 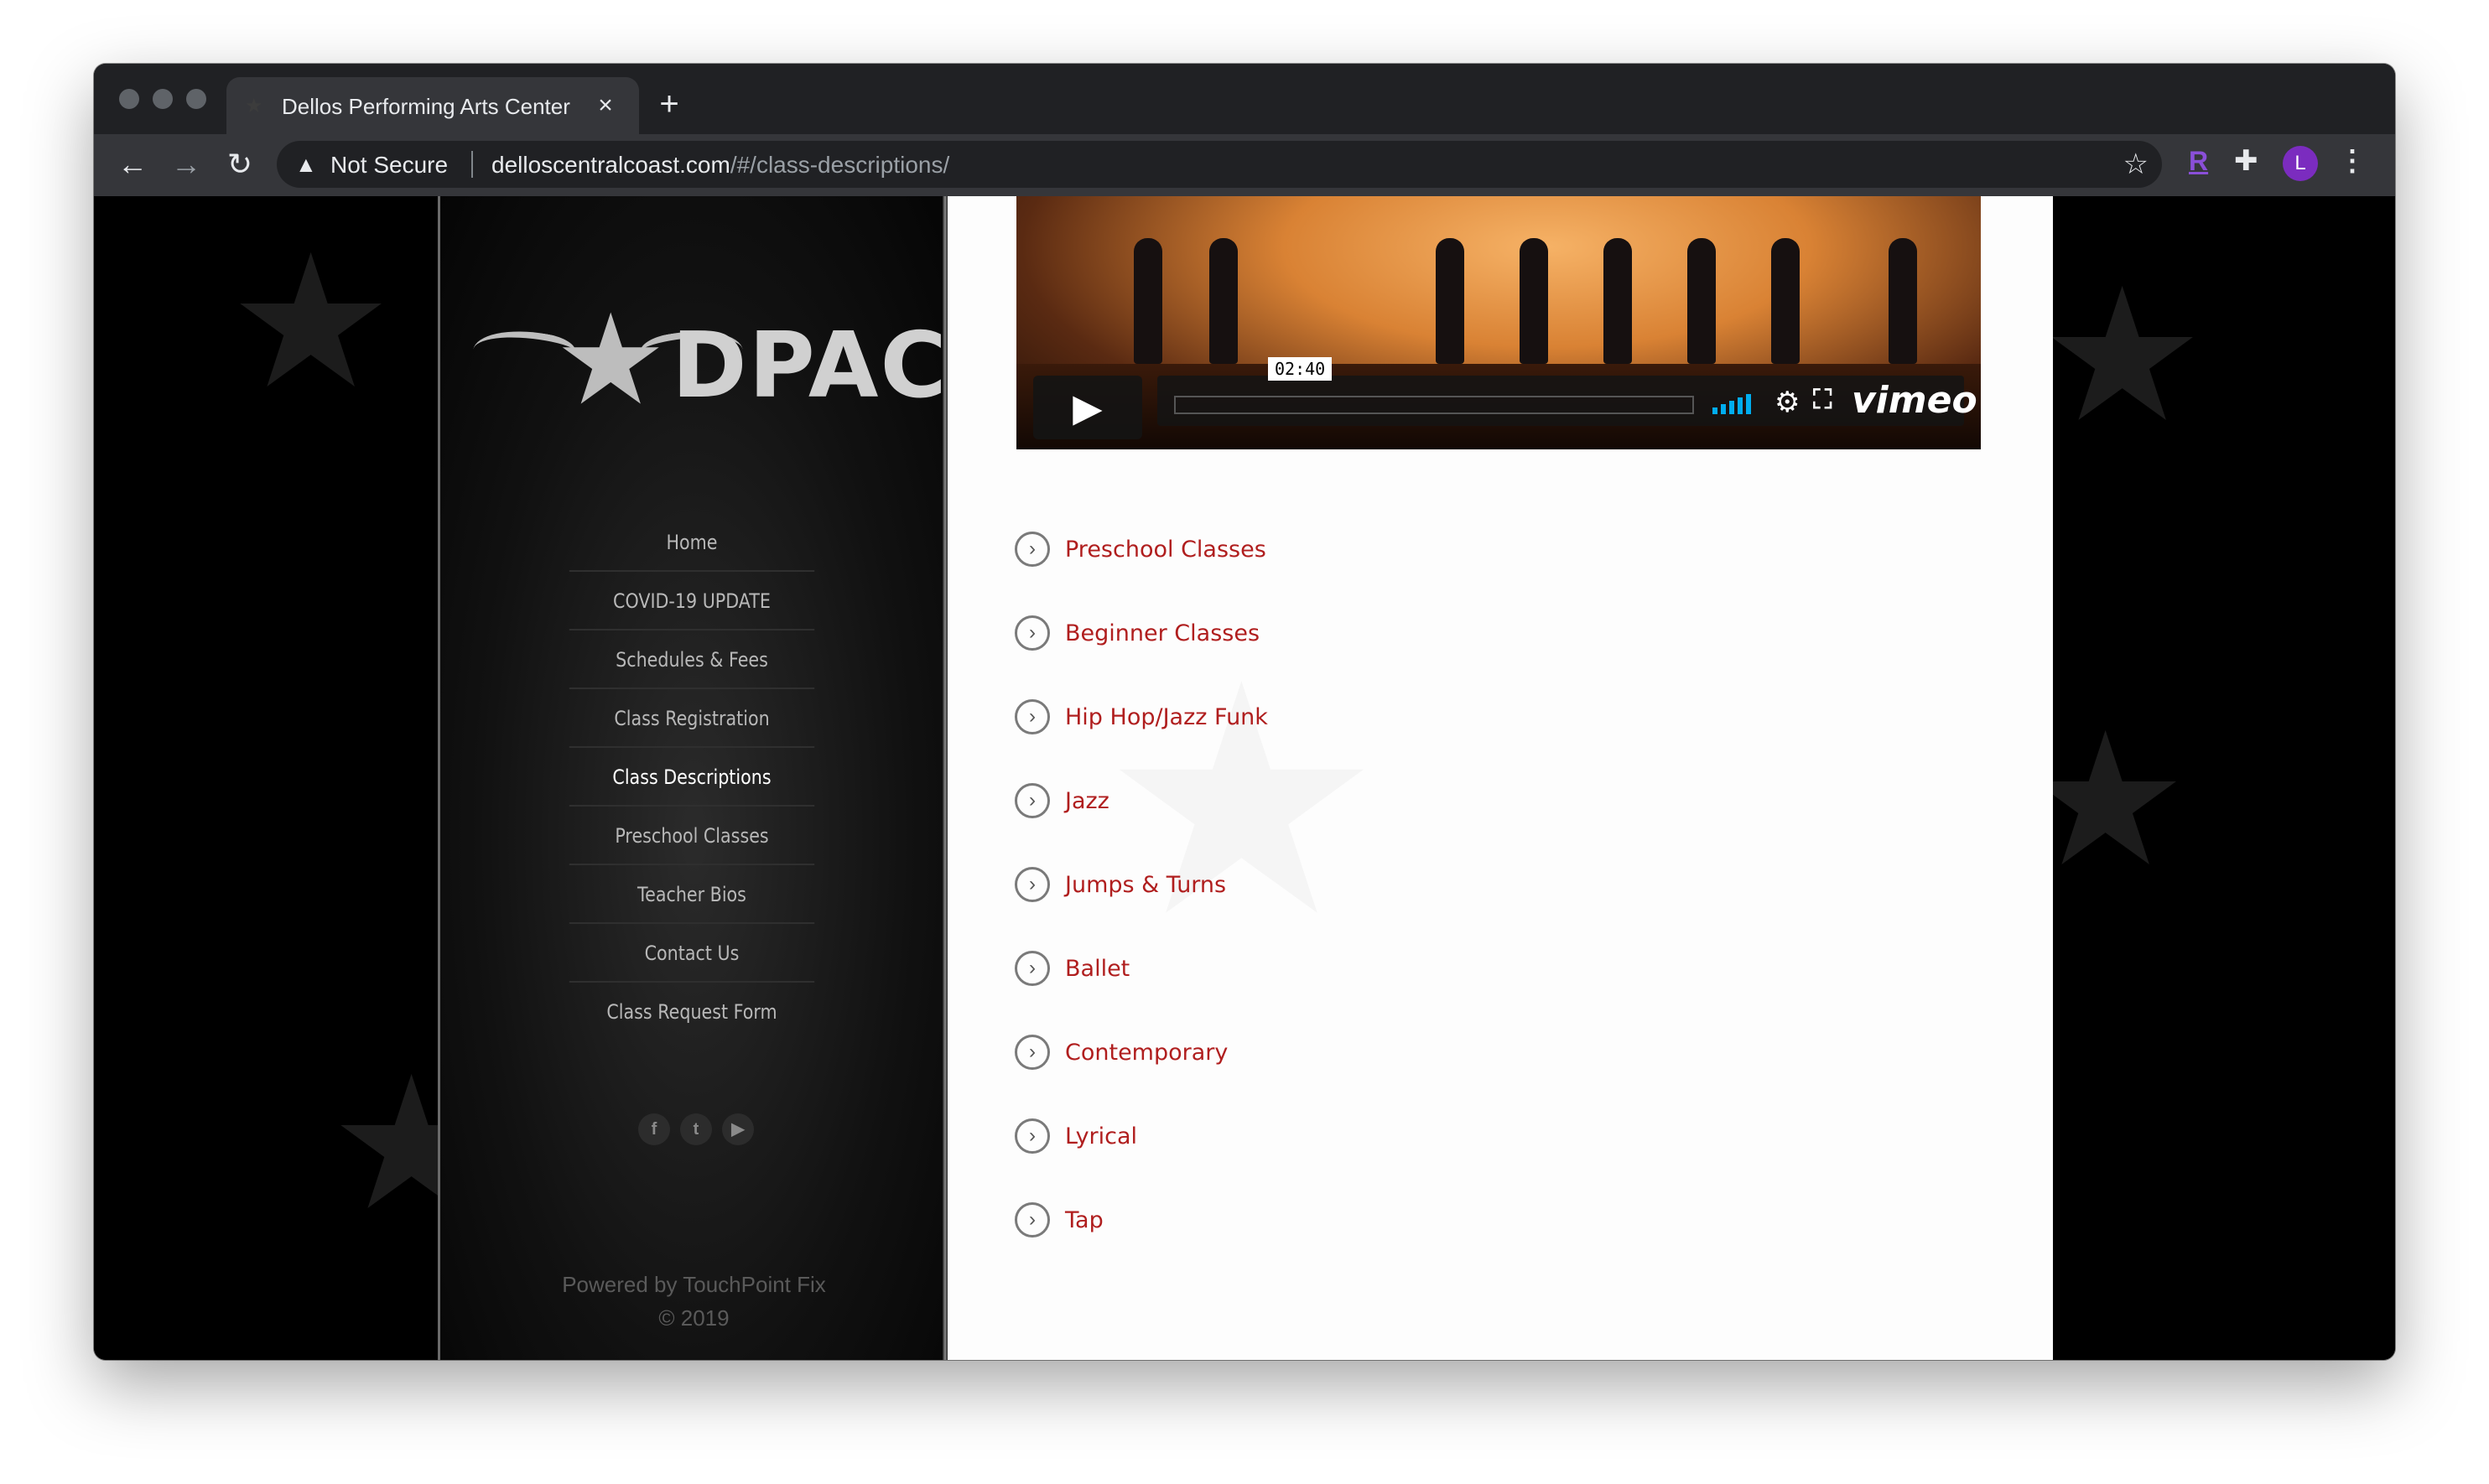 What do you see at coordinates (1087, 407) in the screenshot?
I see `play-icon: ▶` at bounding box center [1087, 407].